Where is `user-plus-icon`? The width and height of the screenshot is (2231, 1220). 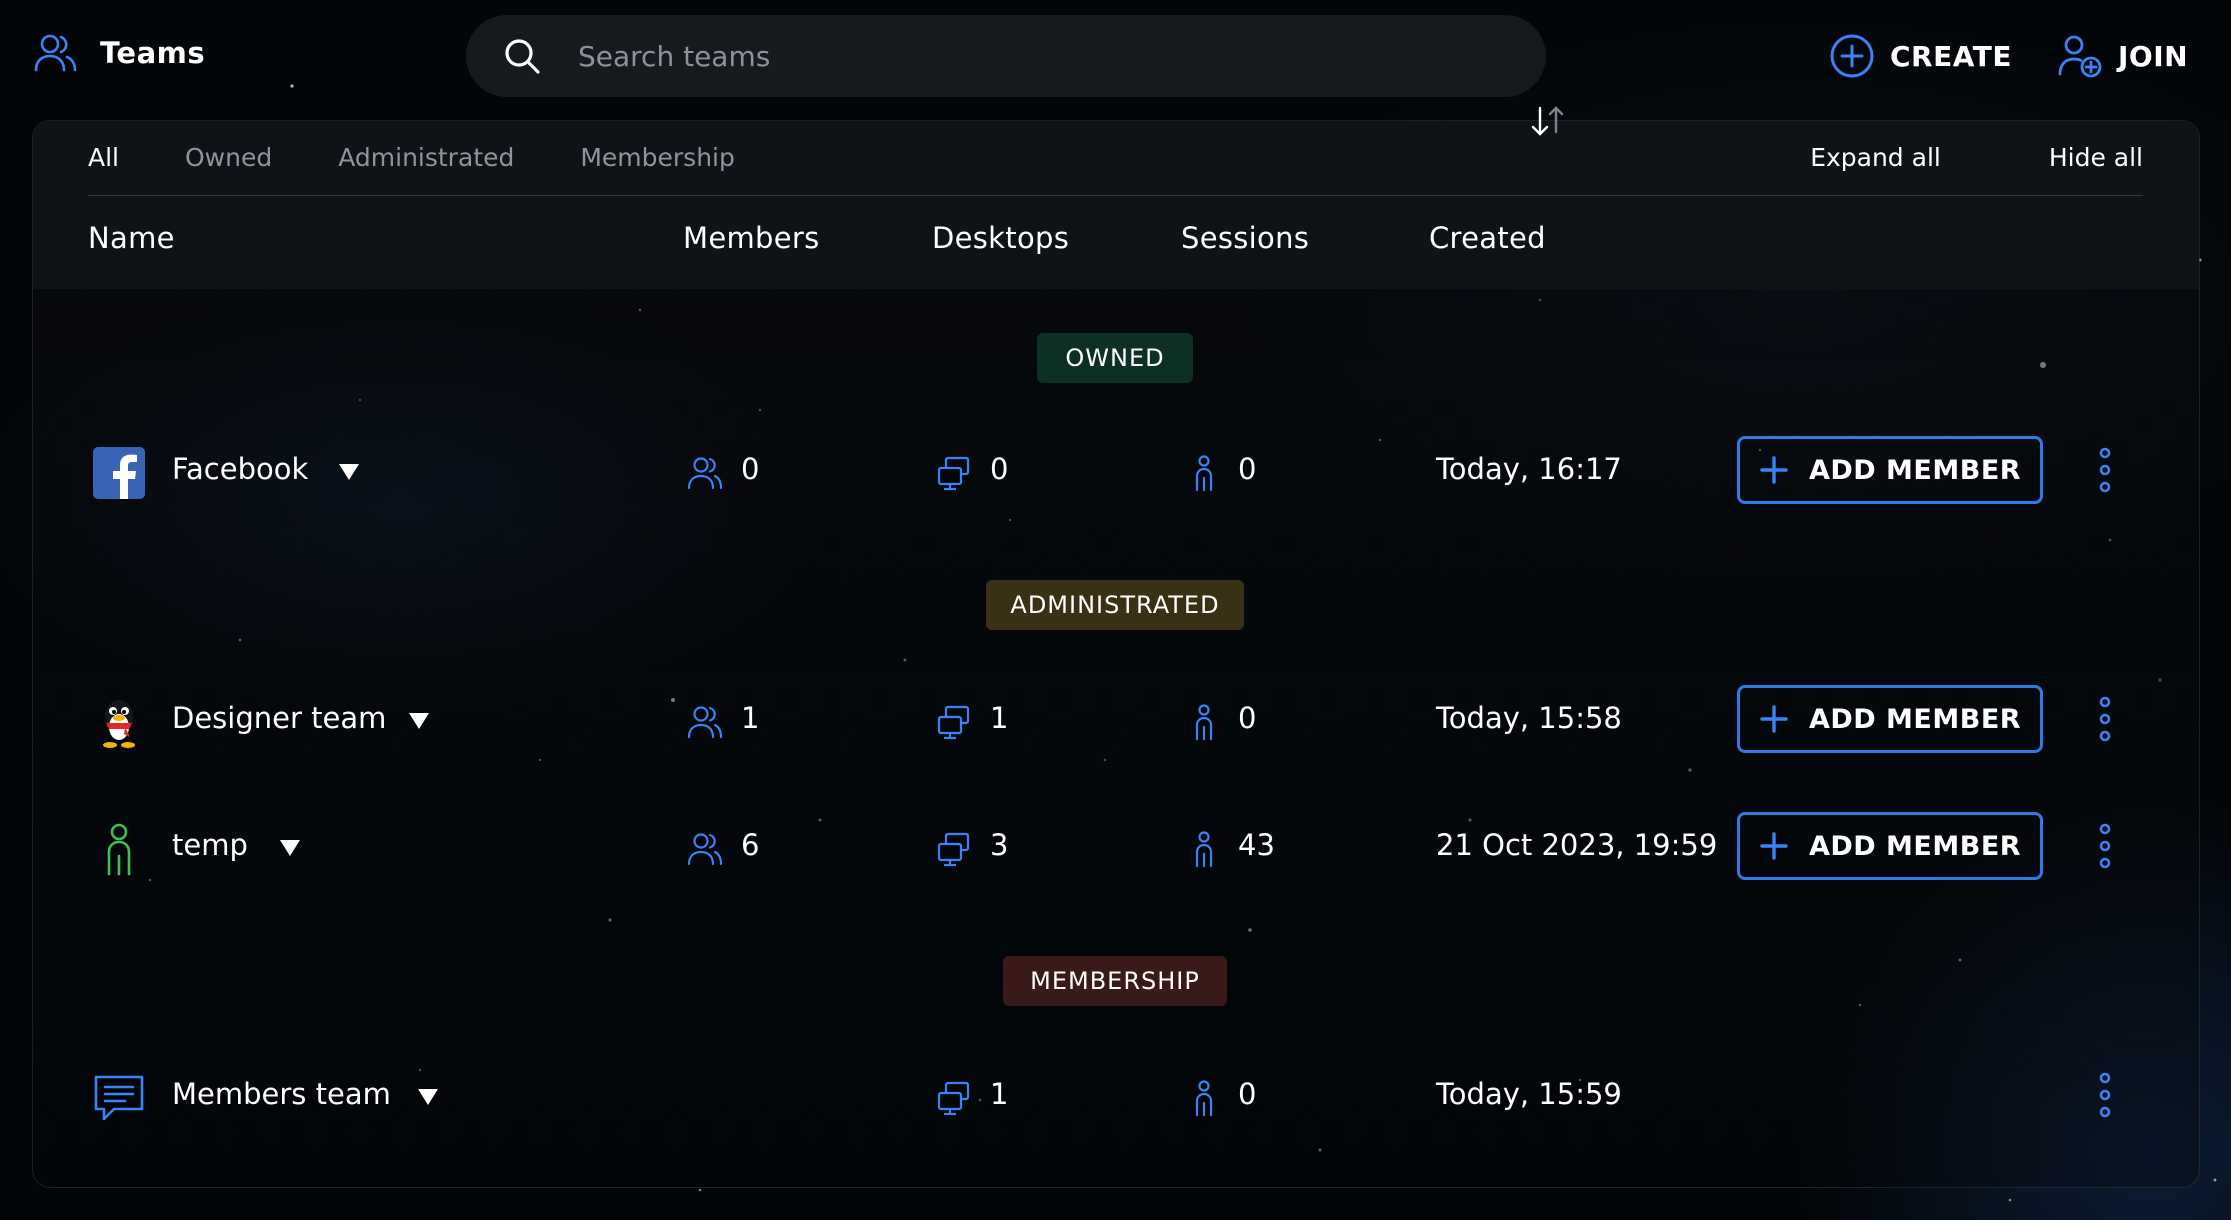 user-plus-icon is located at coordinates (2080, 56).